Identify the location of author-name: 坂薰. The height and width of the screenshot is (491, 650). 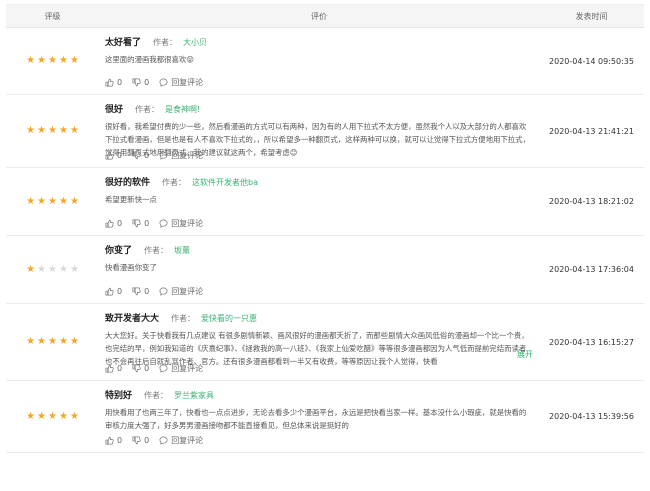
(182, 250).